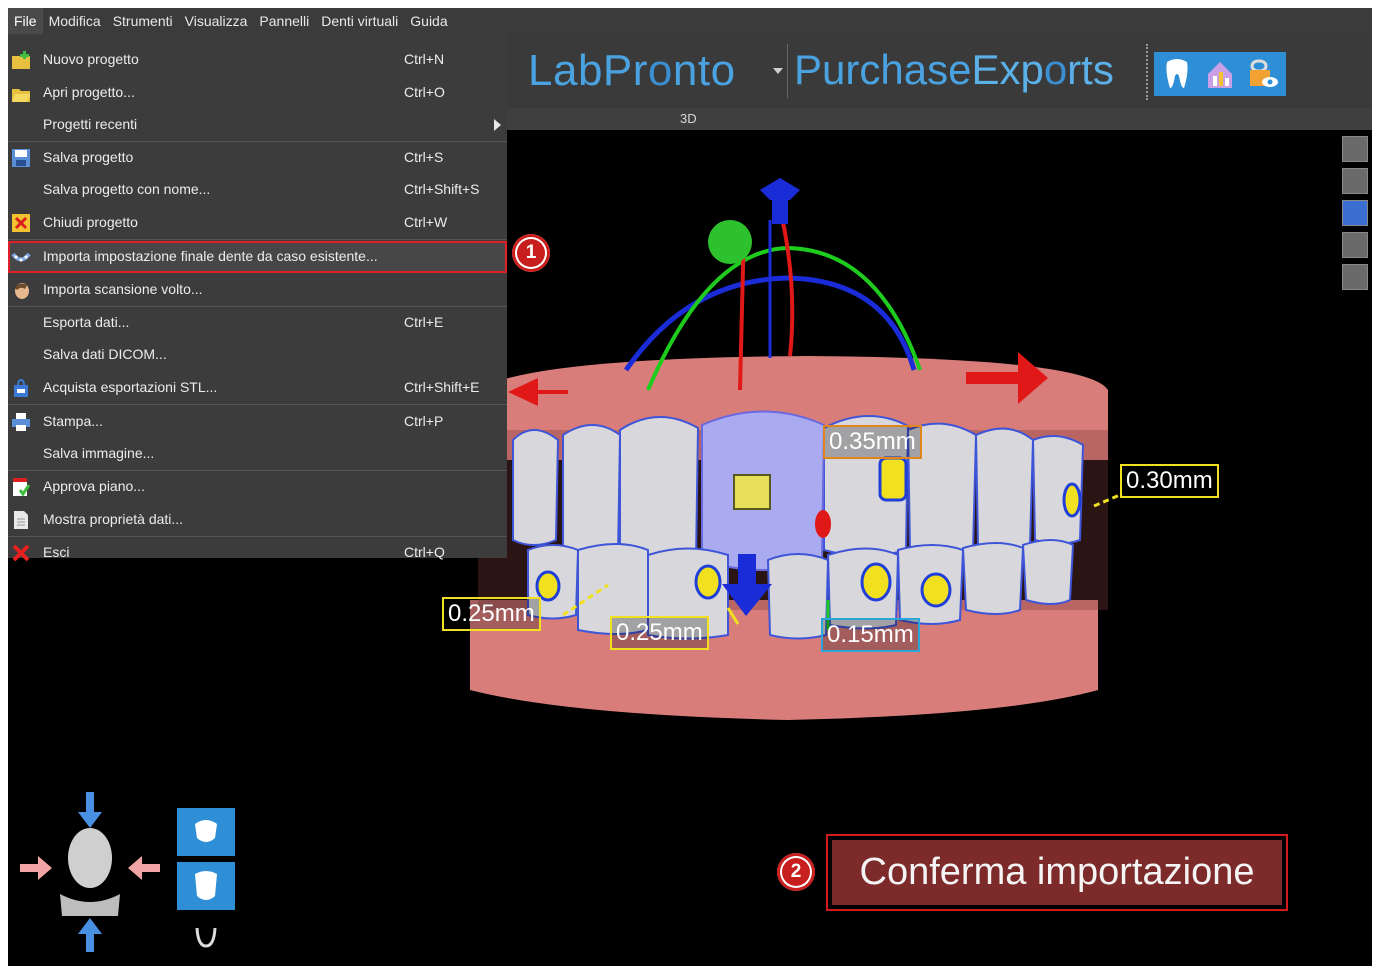  What do you see at coordinates (428, 21) in the screenshot?
I see `menu-guida: Guida` at bounding box center [428, 21].